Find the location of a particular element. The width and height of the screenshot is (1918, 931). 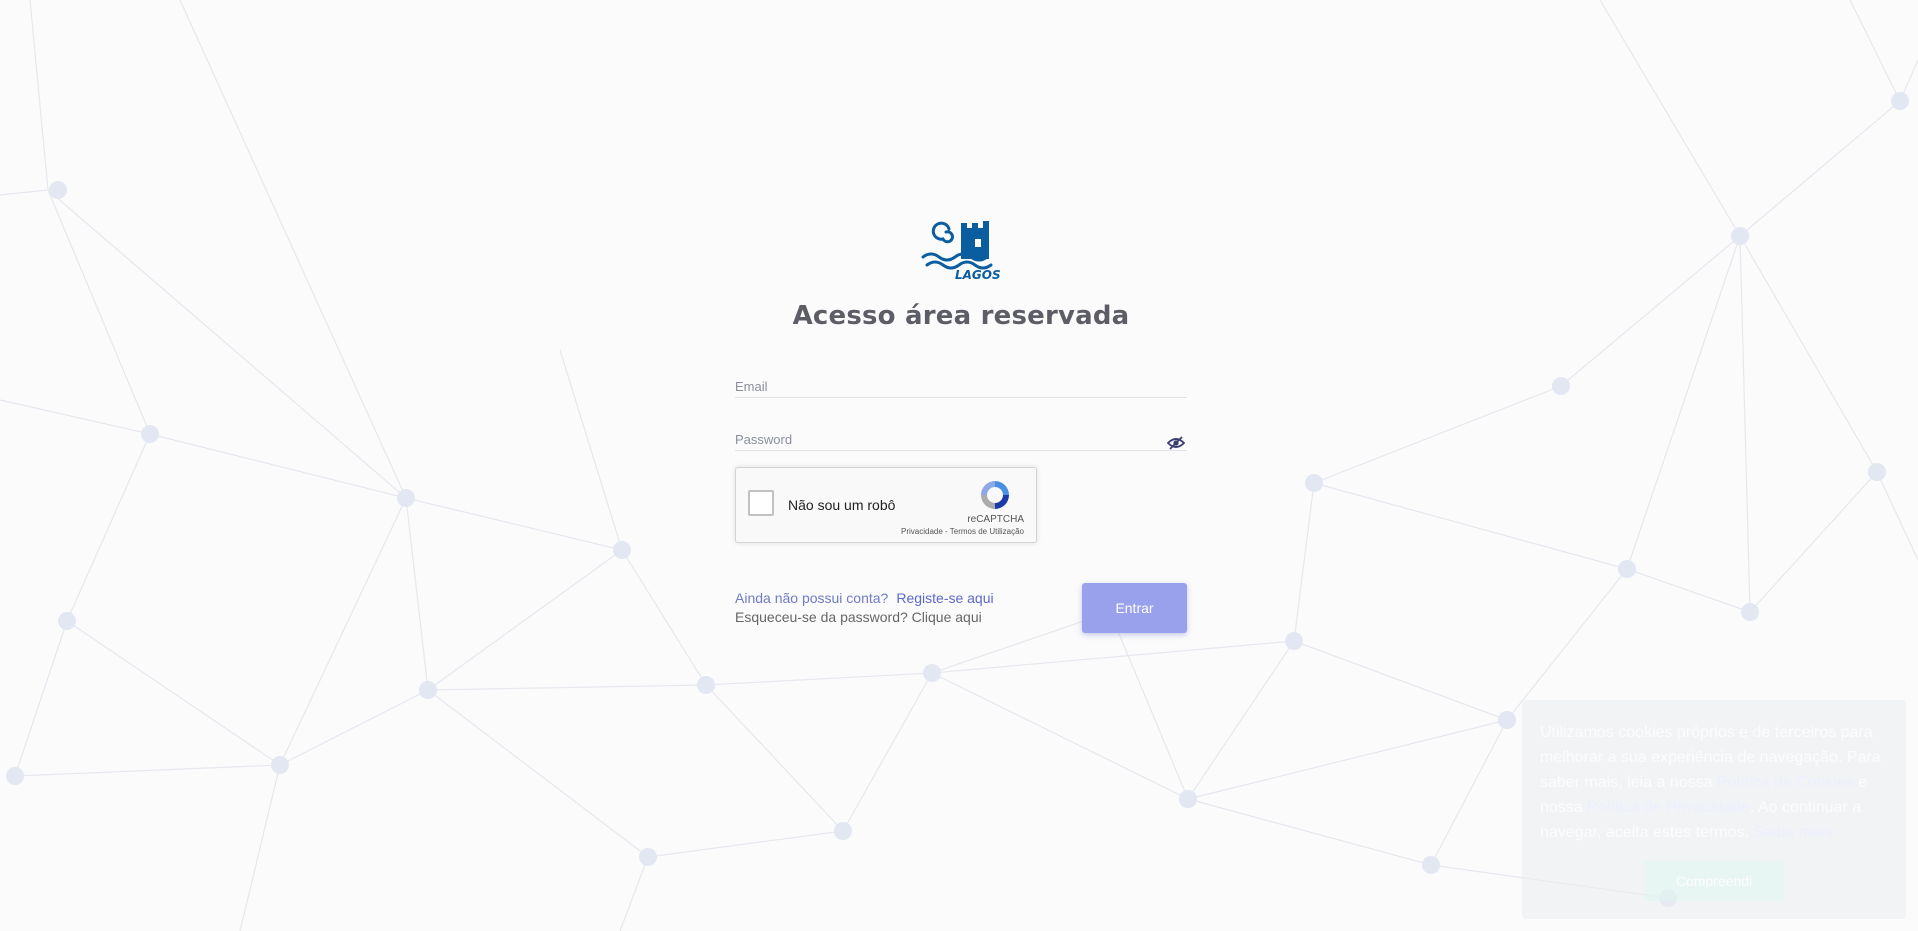

cookie-policy-link: Política de Cookies is located at coordinates (1785, 782).